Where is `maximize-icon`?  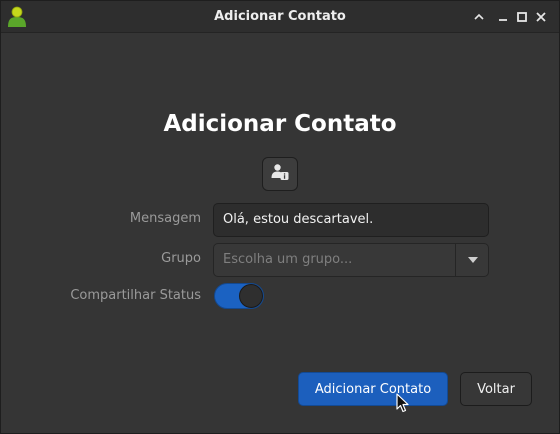
maximize-icon is located at coordinates (522, 17).